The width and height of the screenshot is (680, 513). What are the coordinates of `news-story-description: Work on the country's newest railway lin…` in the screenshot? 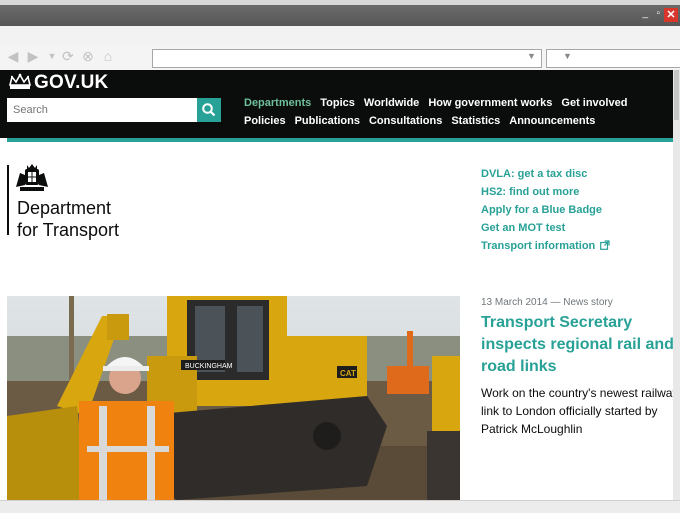 It's located at (580, 411).